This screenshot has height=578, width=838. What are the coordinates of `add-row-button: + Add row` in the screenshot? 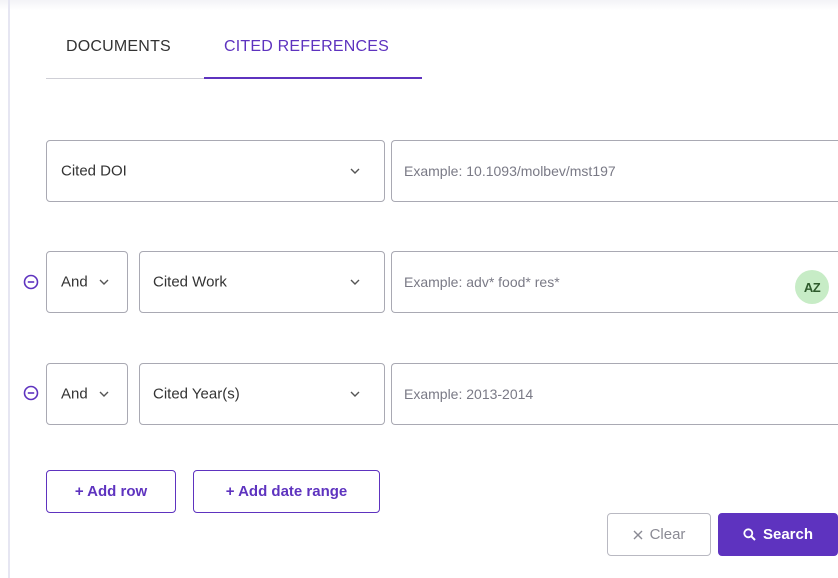 It's located at (111, 491).